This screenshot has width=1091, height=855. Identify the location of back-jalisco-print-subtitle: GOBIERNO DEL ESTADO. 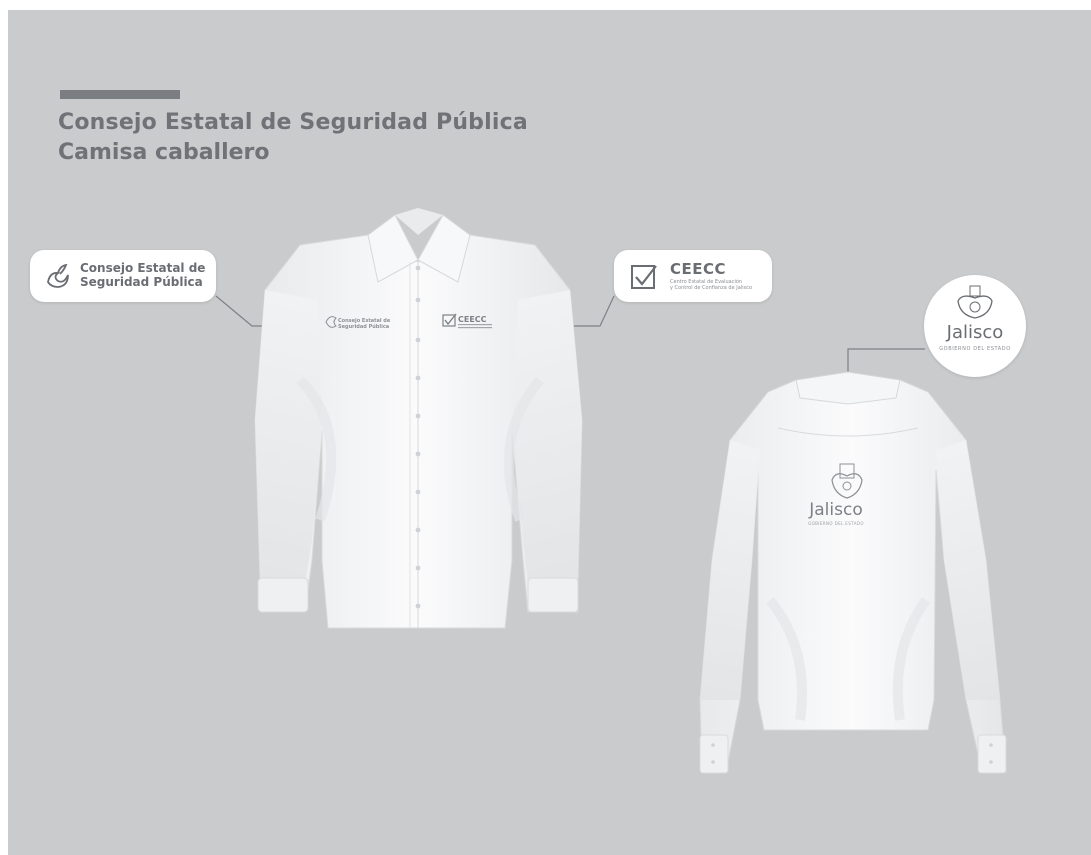
(836, 523).